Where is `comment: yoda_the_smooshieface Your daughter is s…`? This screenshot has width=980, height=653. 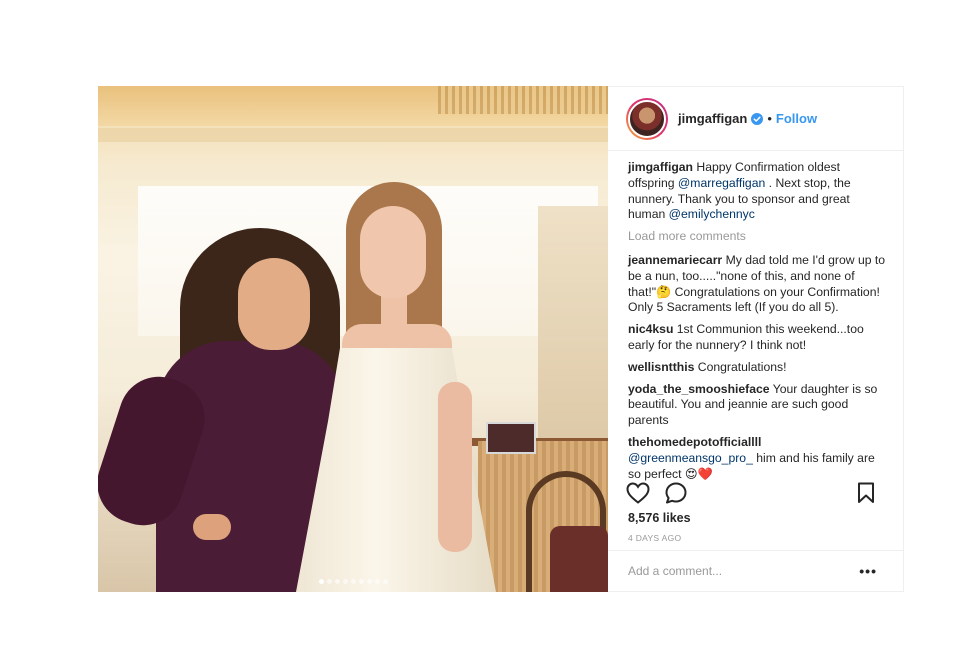 comment: yoda_the_smooshieface Your daughter is s… is located at coordinates (758, 405).